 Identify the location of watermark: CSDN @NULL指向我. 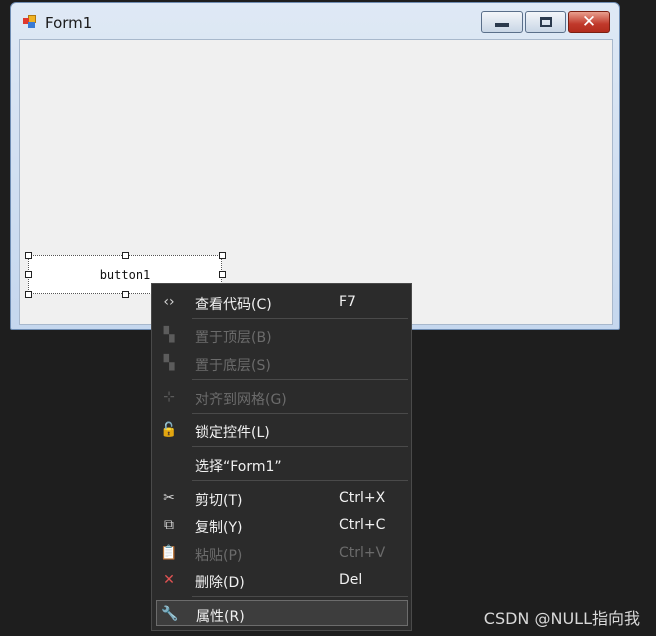
(561, 618).